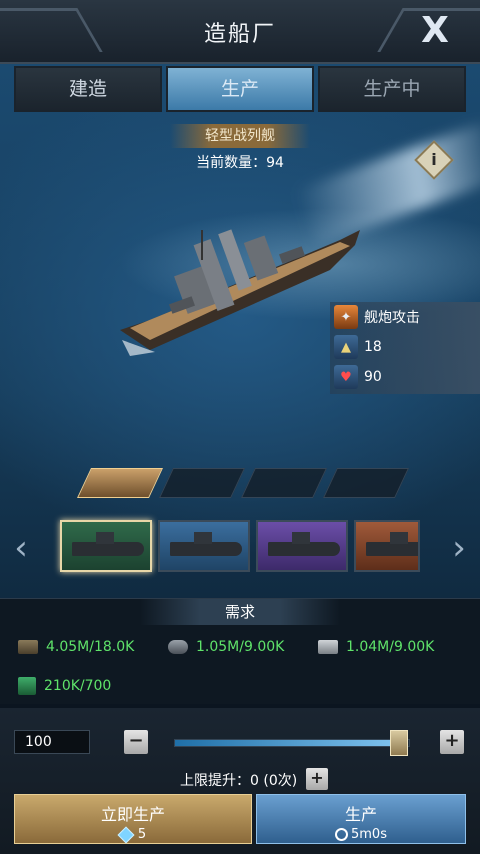  Describe the element at coordinates (88, 89) in the screenshot. I see `tab-build: 建造` at that location.